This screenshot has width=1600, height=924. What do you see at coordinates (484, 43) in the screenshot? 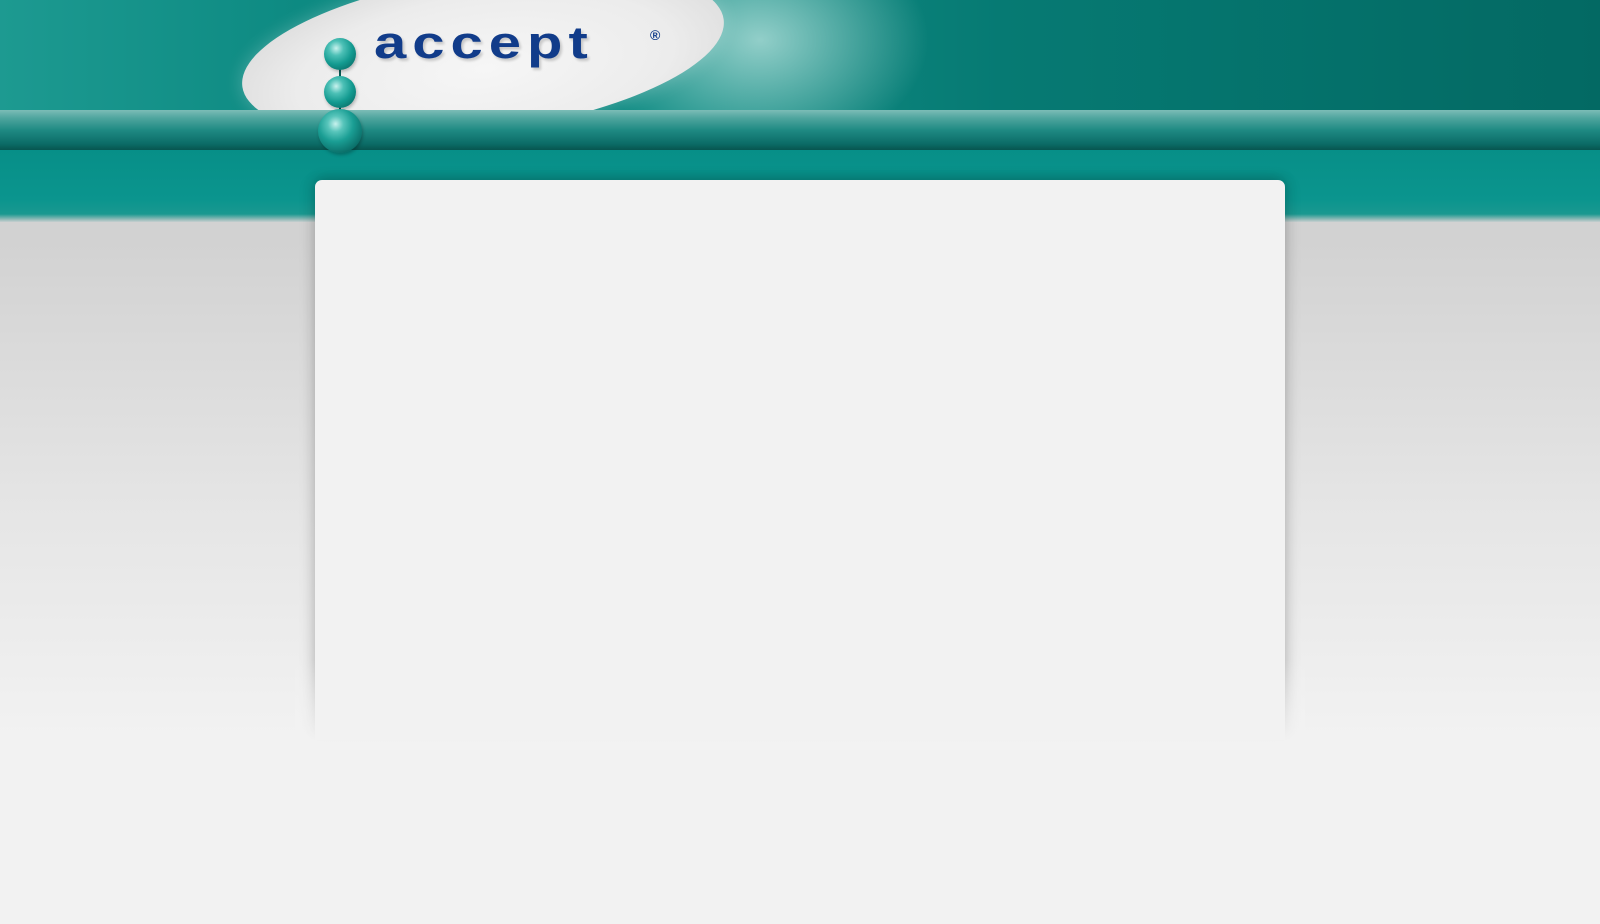
I see `logo-wordmark: accept` at bounding box center [484, 43].